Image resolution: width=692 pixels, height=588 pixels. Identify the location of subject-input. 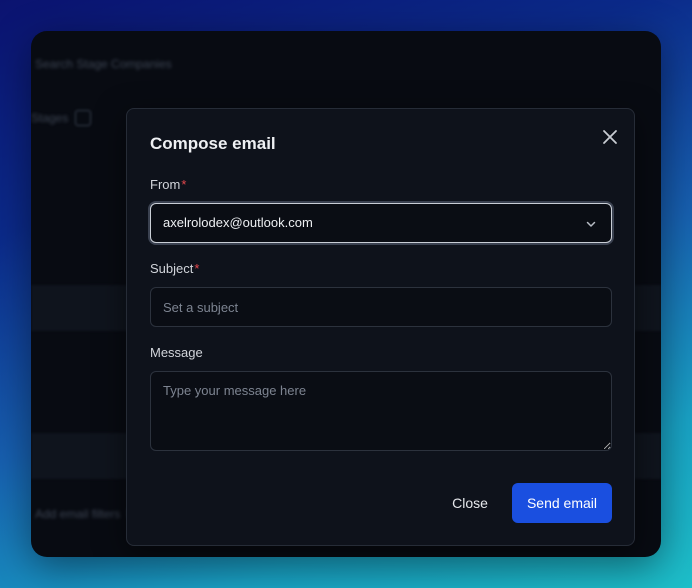
(381, 307).